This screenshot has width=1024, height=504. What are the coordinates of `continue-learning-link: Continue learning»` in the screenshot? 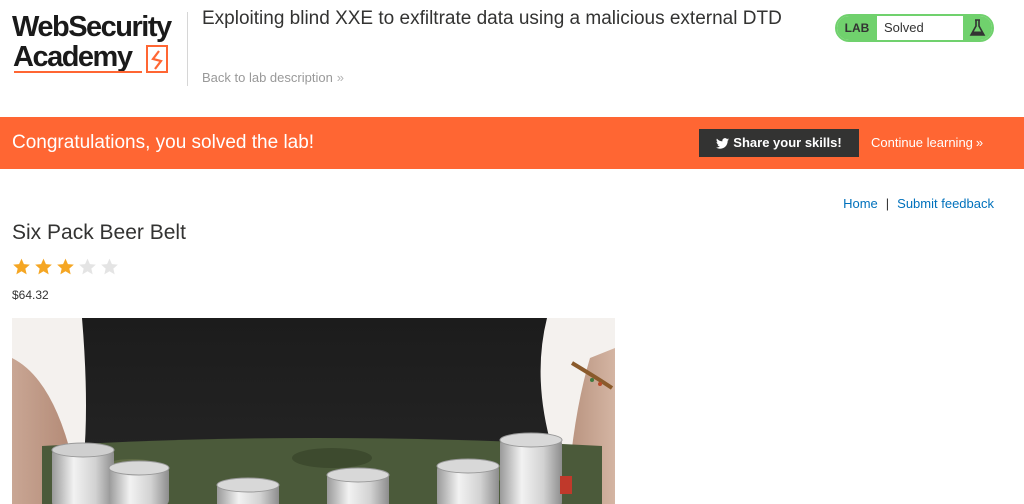 It's located at (927, 142).